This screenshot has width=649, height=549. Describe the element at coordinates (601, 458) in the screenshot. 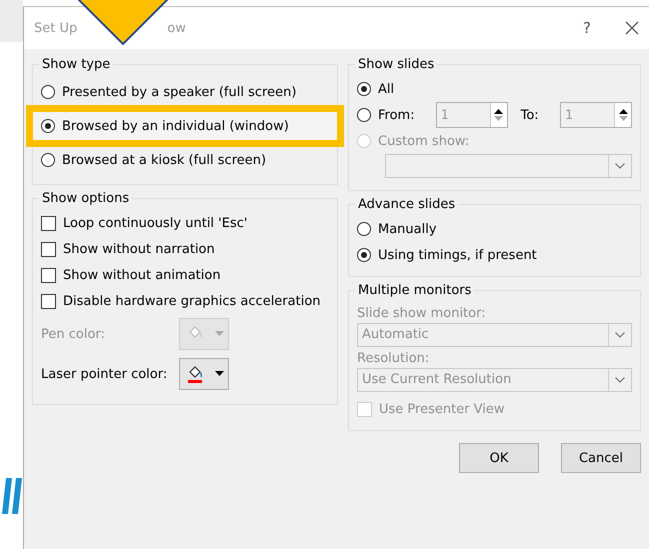

I see `dialog-button: Cancel` at that location.